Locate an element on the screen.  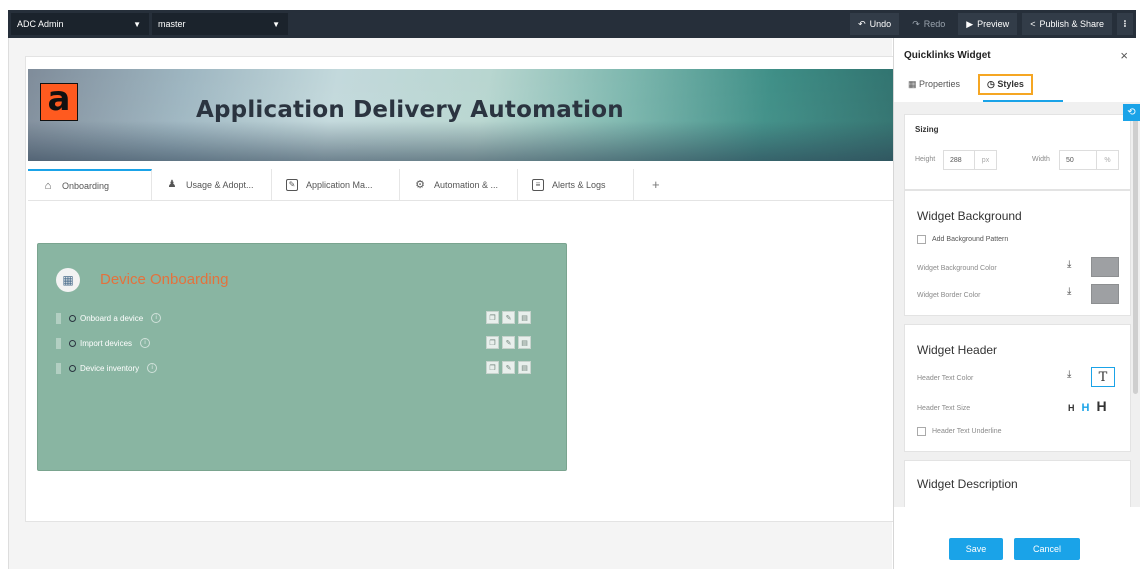
header-text-color-label: Header Text Color is located at coordinates (945, 378).